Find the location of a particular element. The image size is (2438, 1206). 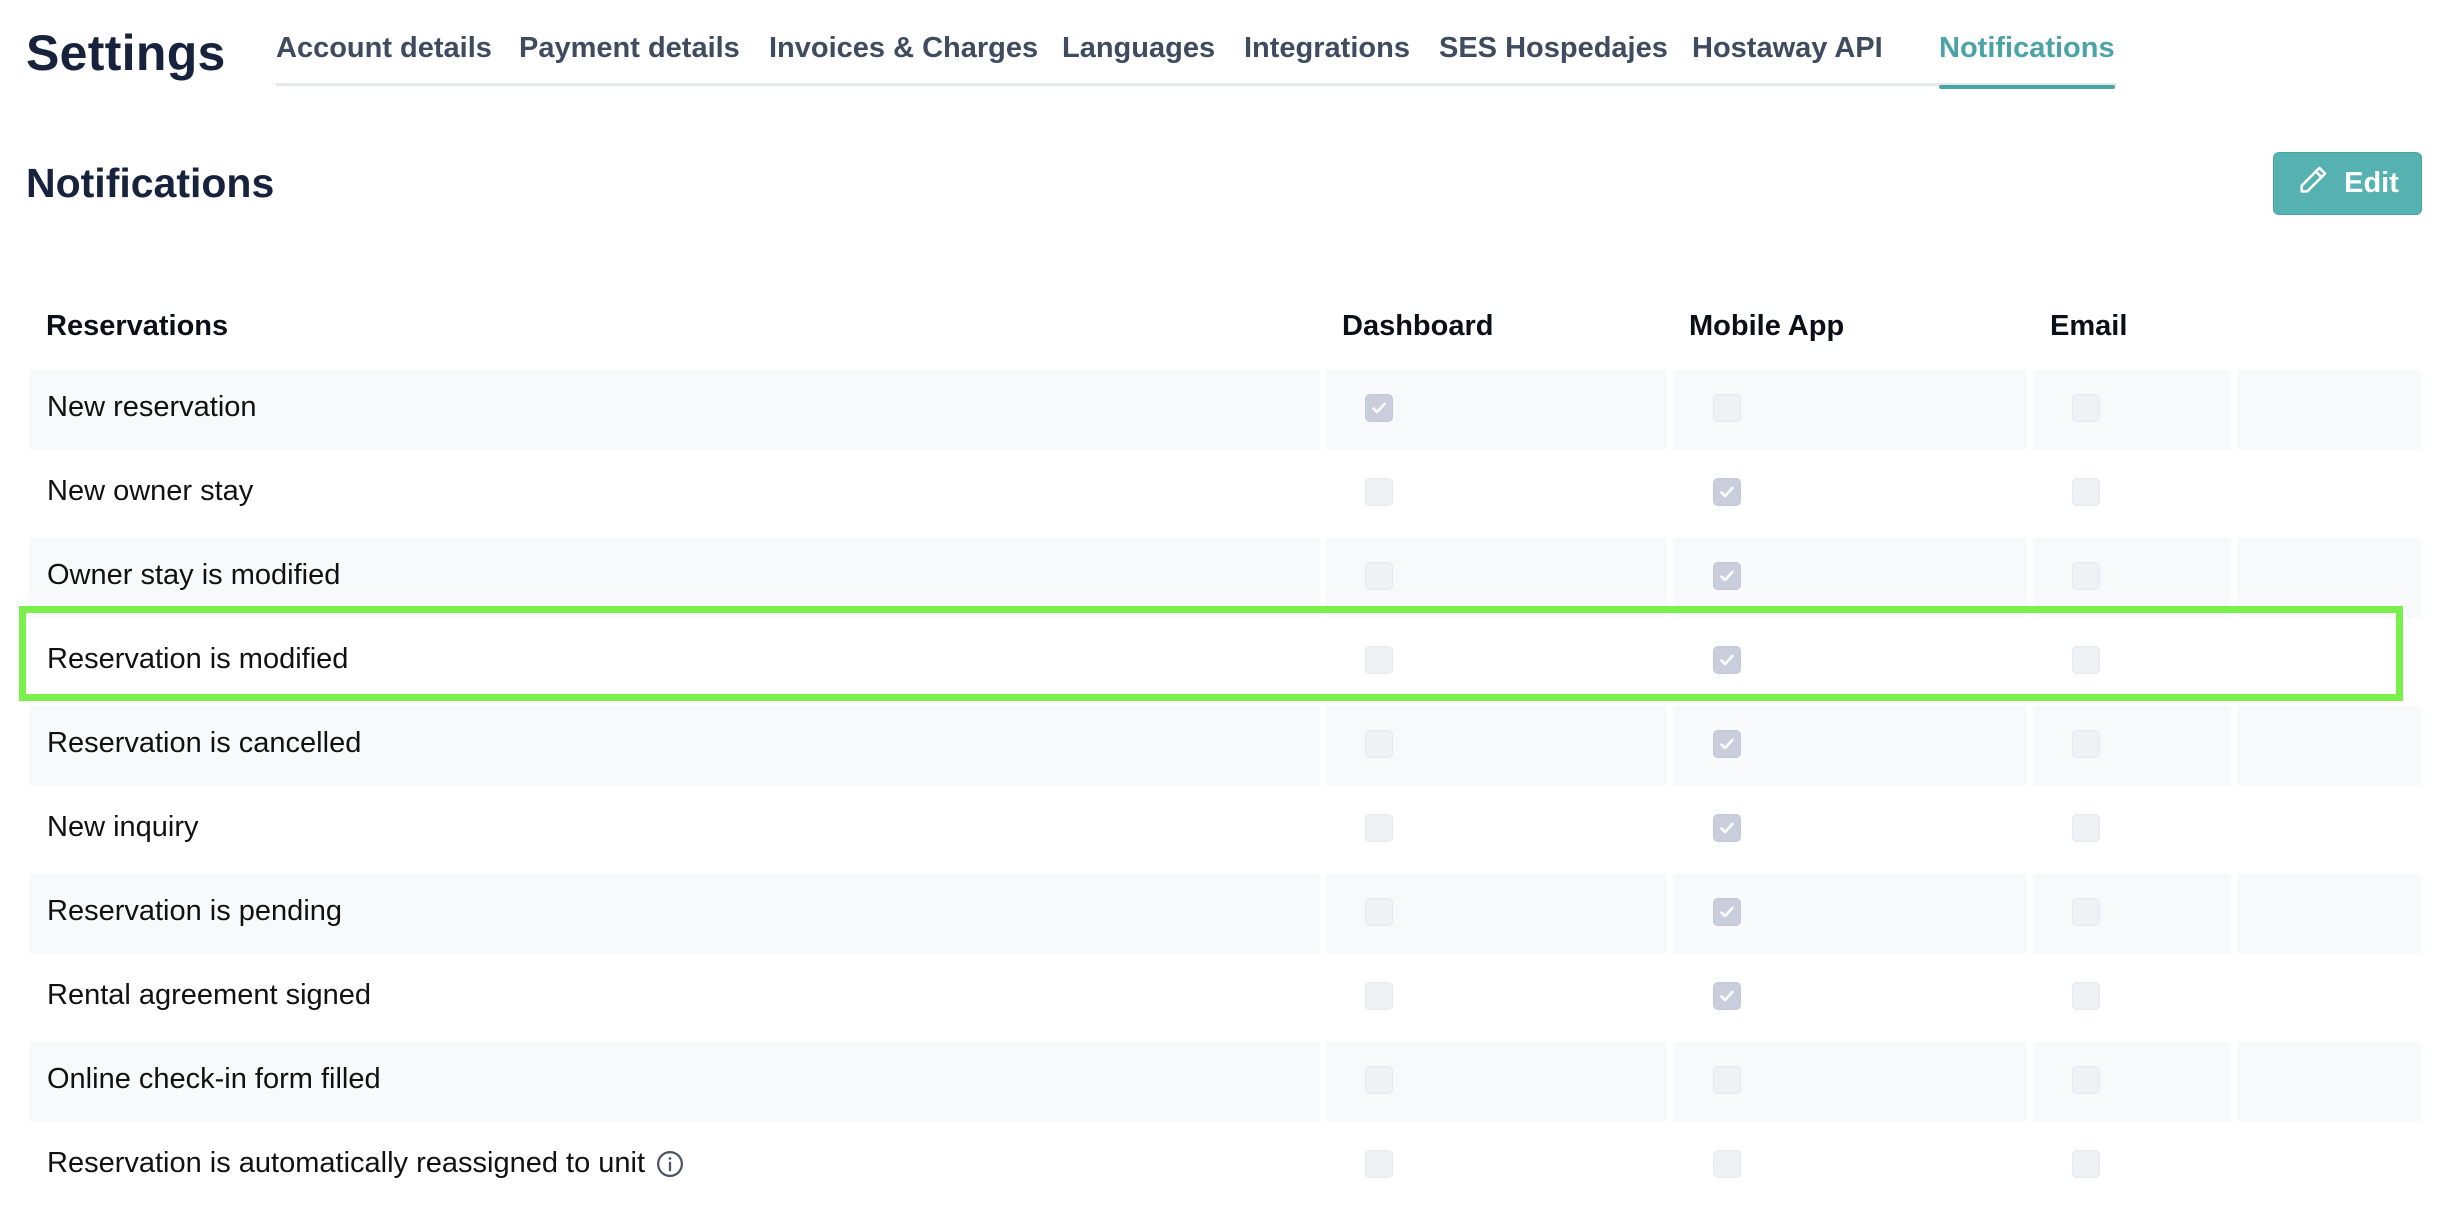

column-header-dashboard: Dashboard is located at coordinates (1418, 326).